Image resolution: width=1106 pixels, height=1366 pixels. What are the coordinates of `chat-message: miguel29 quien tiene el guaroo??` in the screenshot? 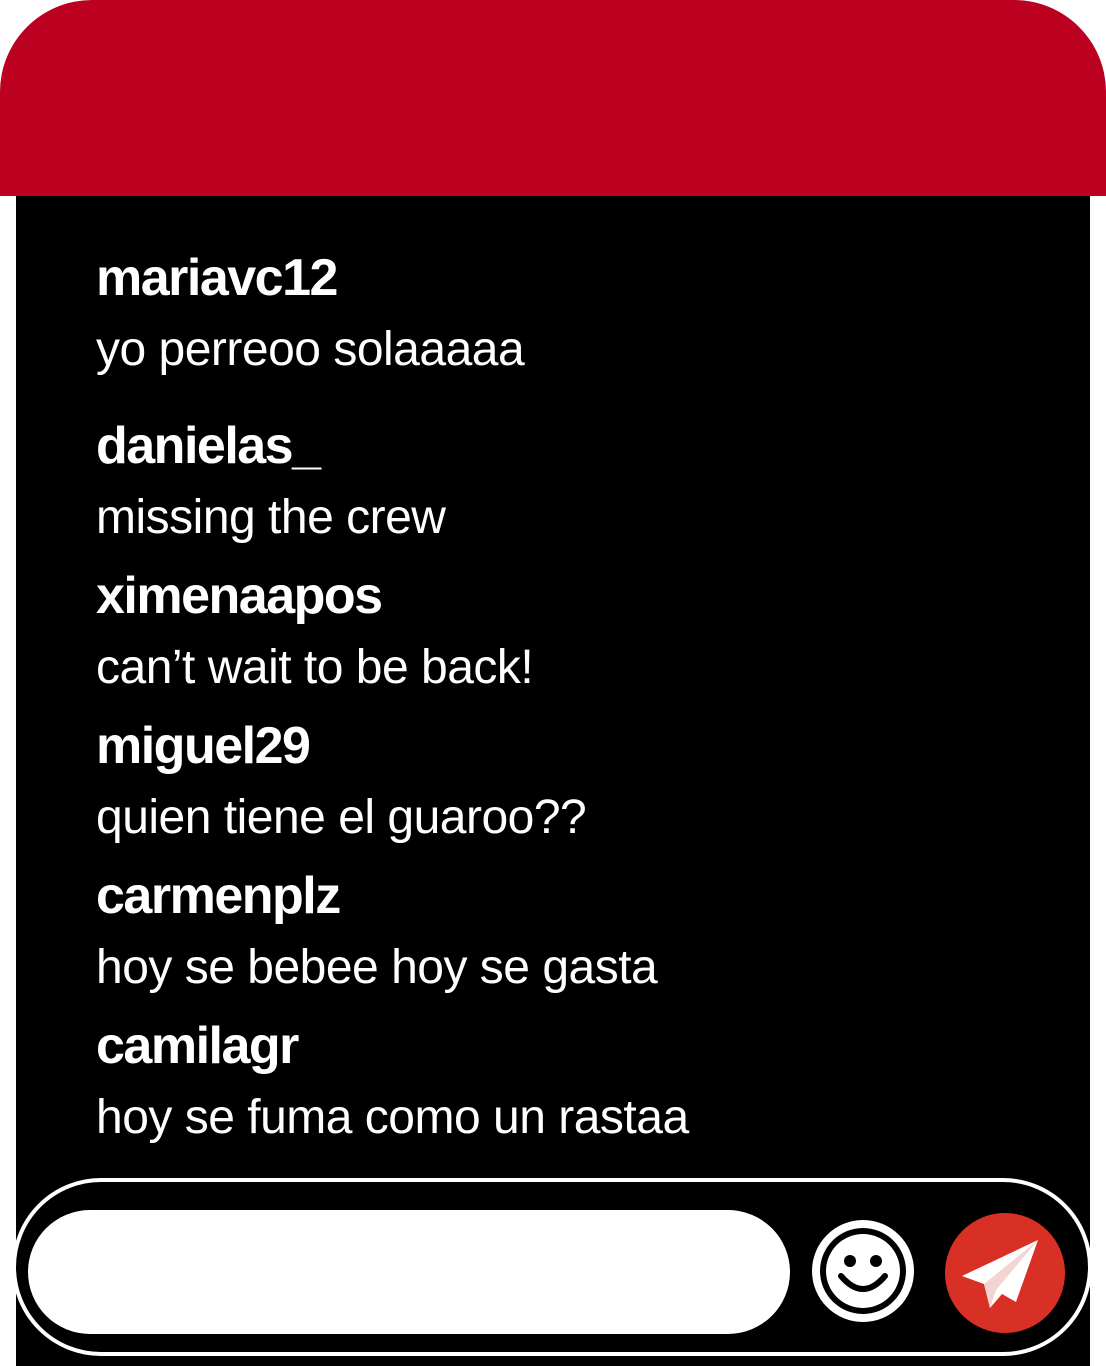 It's located at (566, 787).